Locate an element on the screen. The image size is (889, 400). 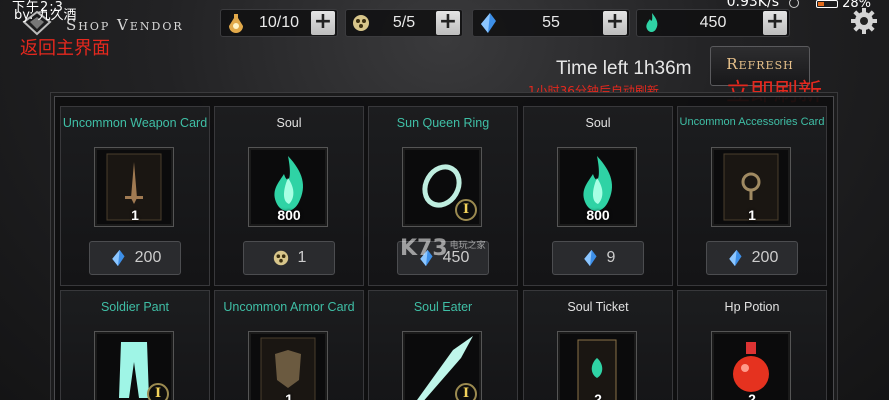
item-name: Soldier Pant is located at coordinates (135, 307).